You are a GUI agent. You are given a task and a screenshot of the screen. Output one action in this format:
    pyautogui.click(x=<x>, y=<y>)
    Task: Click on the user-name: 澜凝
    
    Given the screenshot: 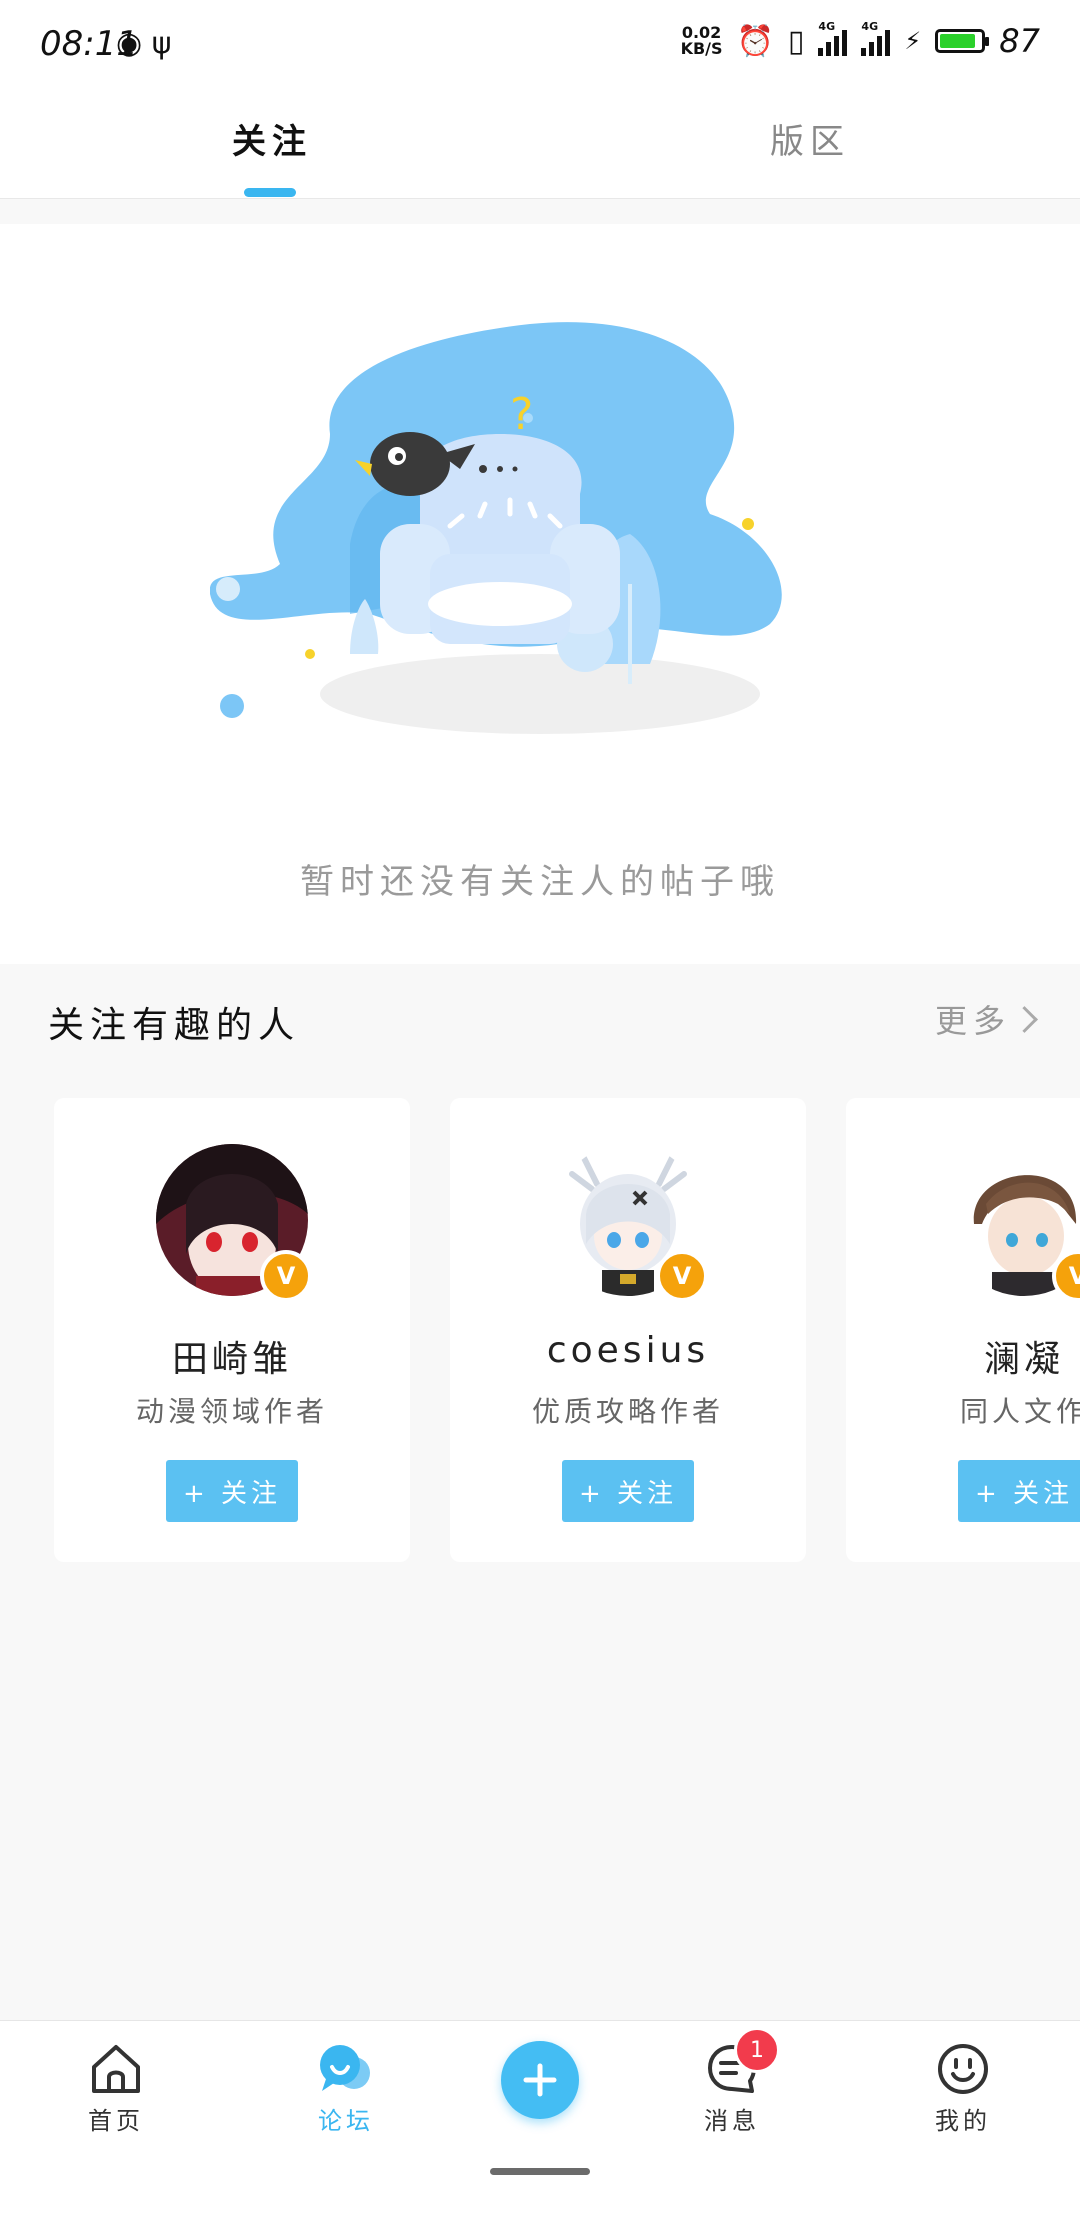 What is the action you would take?
    pyautogui.click(x=963, y=1356)
    